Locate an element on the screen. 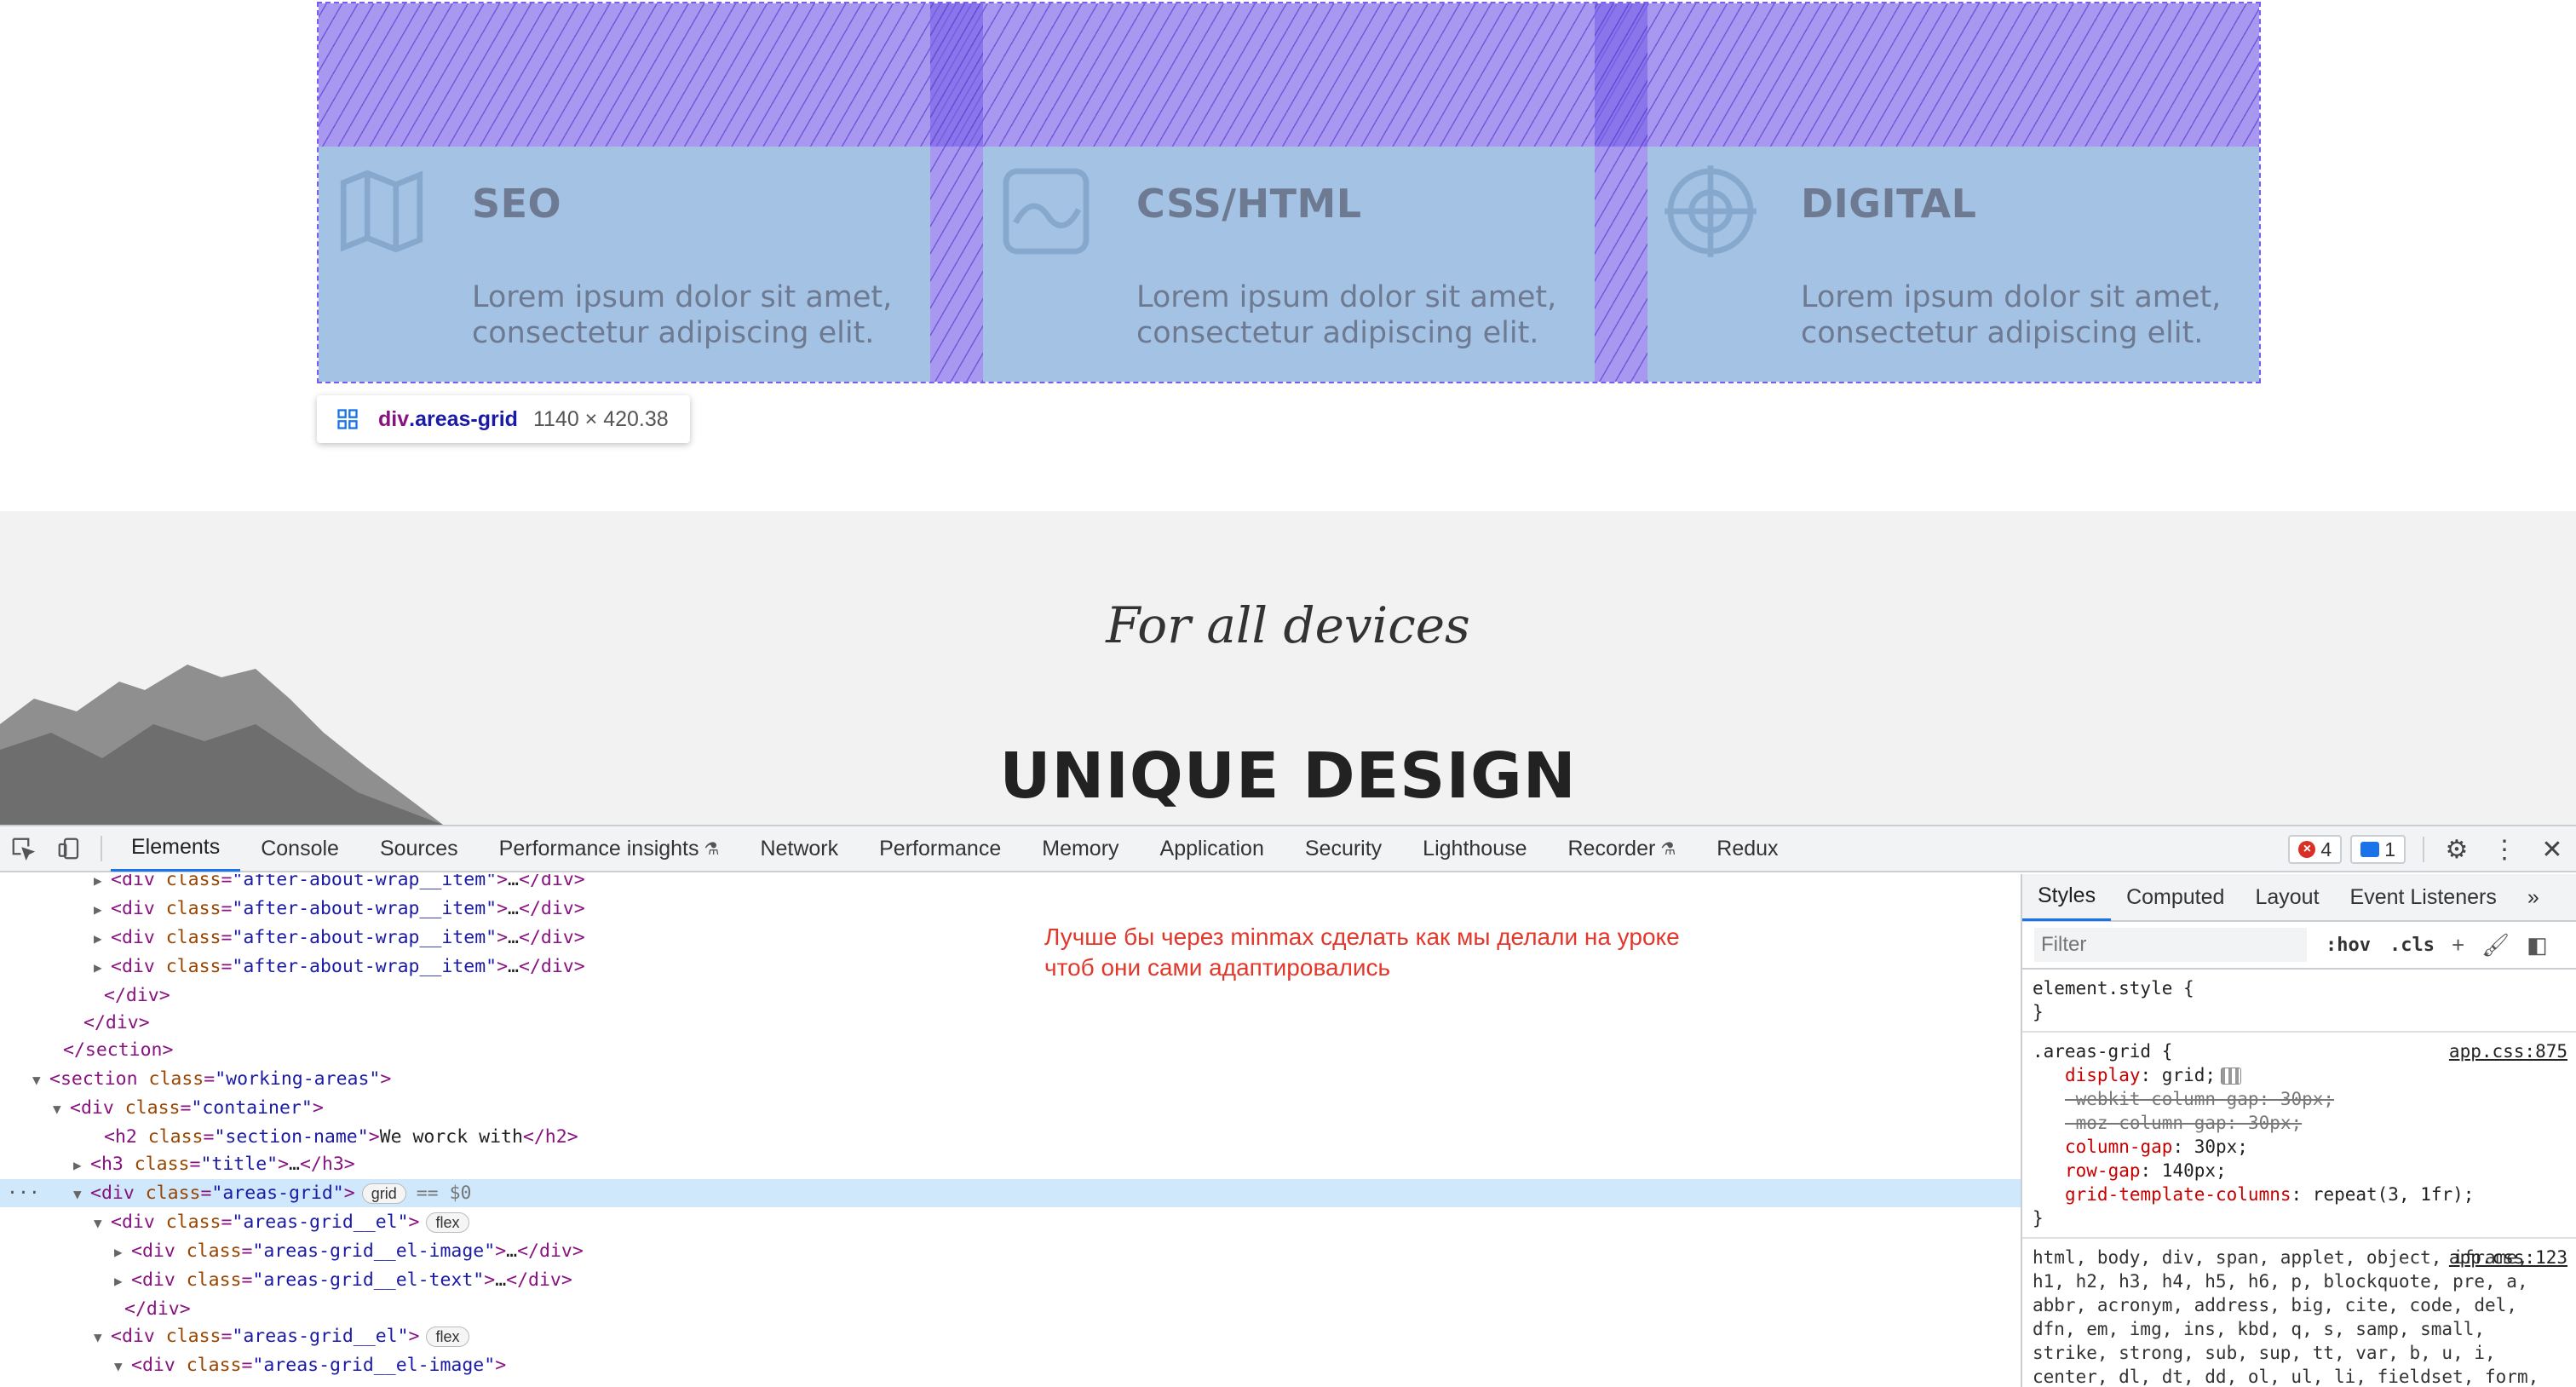 The image size is (2576, 1387). more-options-icon: ⋮ is located at coordinates (2504, 849).